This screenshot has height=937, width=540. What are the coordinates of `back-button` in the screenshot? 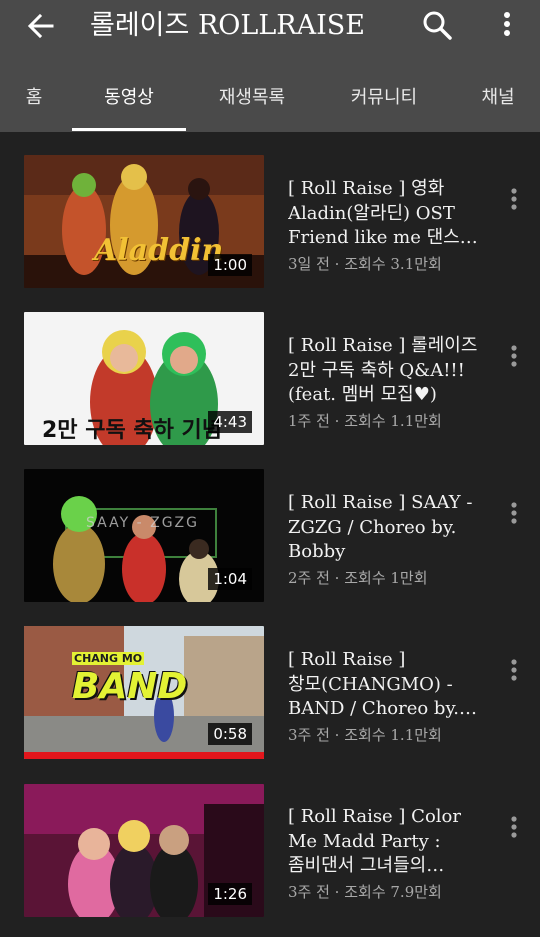 It's located at (42, 26).